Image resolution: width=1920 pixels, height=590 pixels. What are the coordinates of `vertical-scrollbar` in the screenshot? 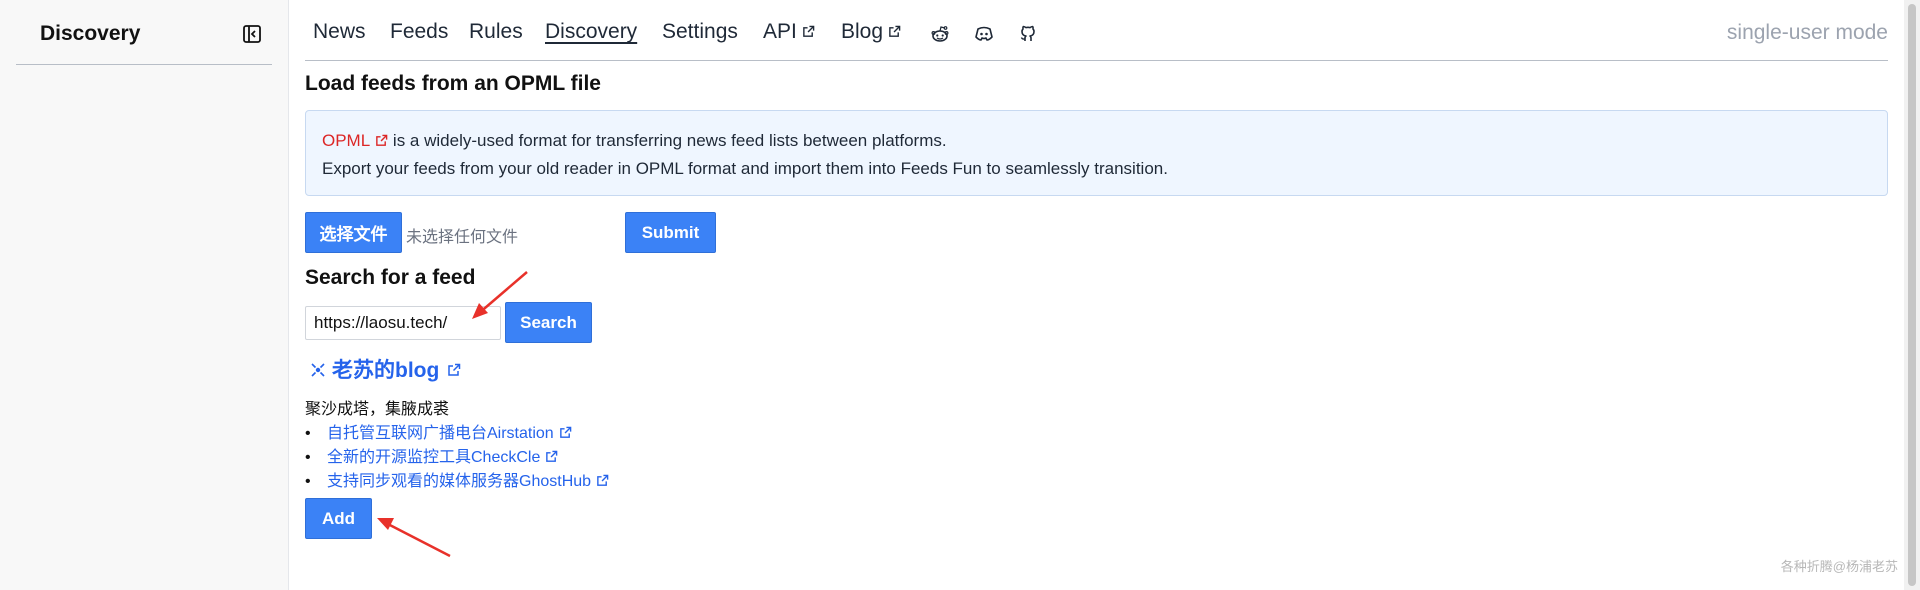 It's located at (1912, 295).